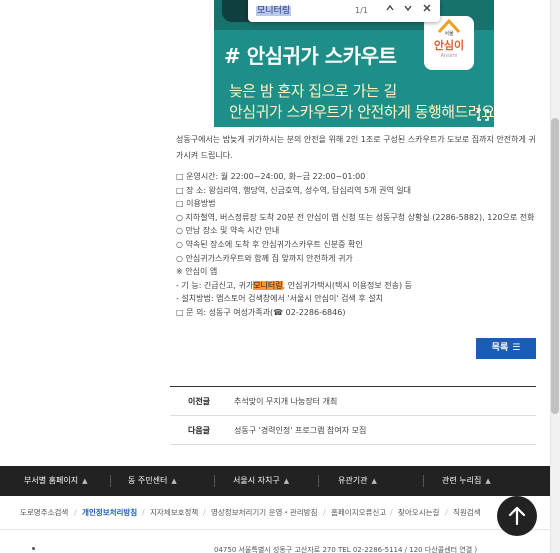  Describe the element at coordinates (44, 513) in the screenshot. I see `footer-link-address-search: 도로명주소검색` at that location.